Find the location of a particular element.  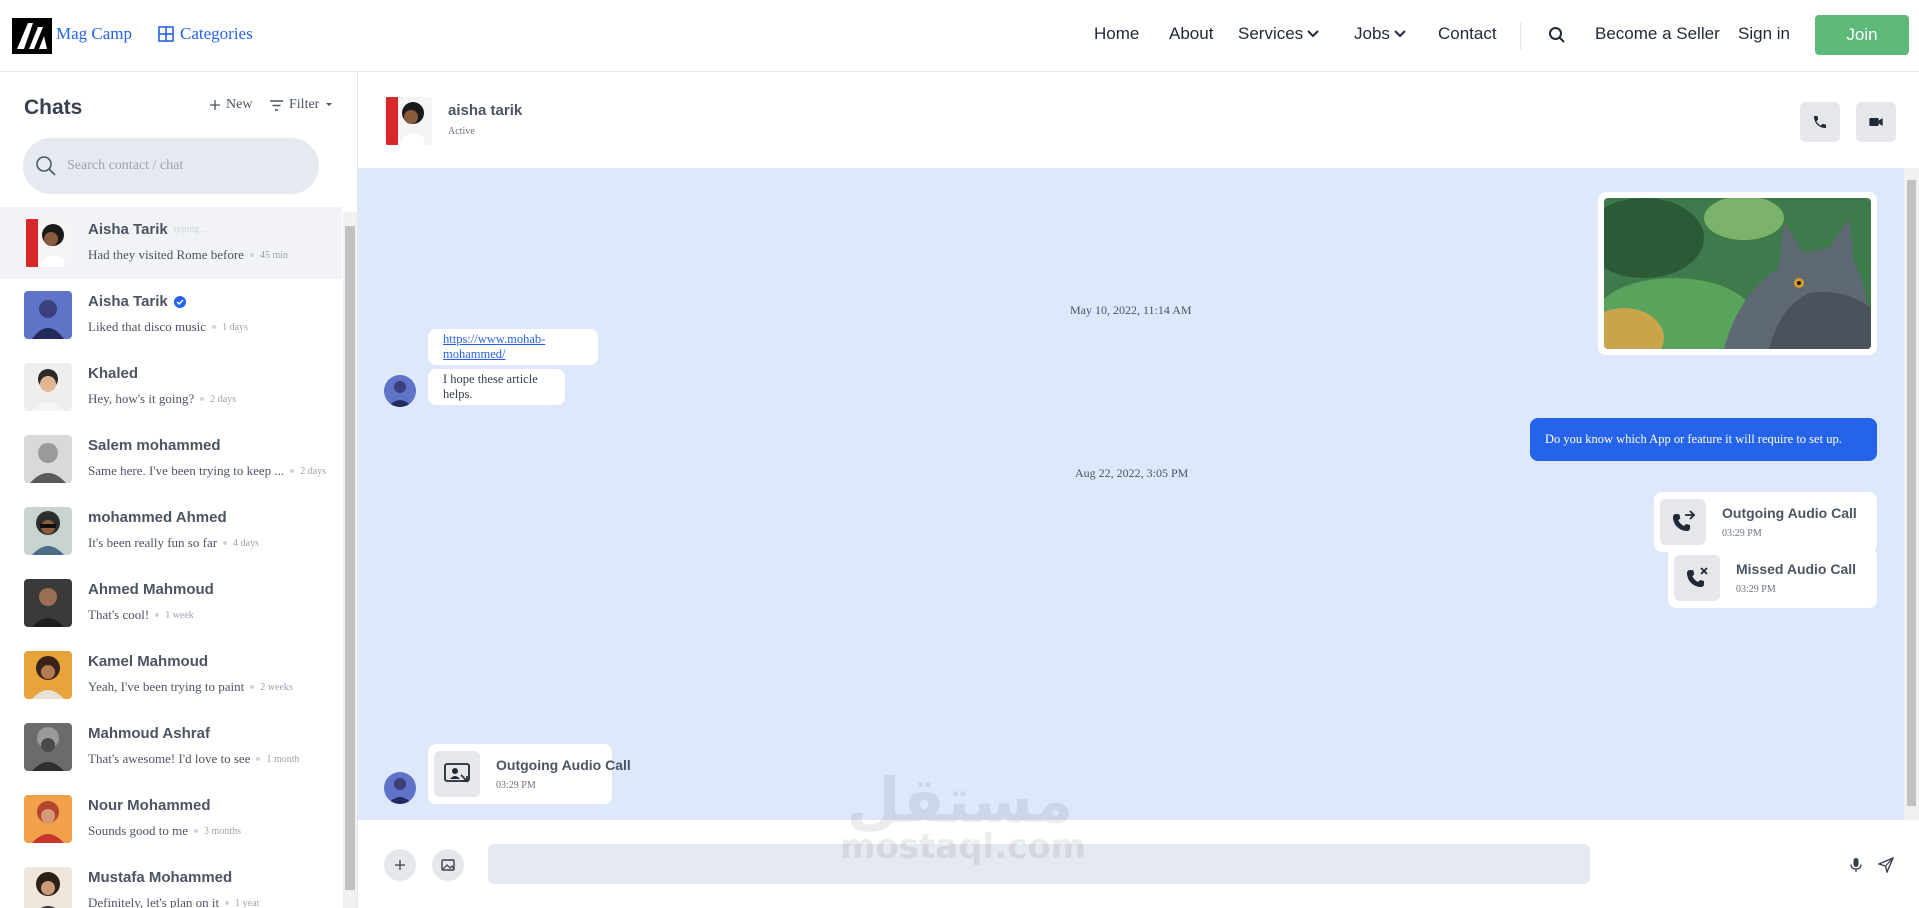

outgoing-call-icon is located at coordinates (1683, 522).